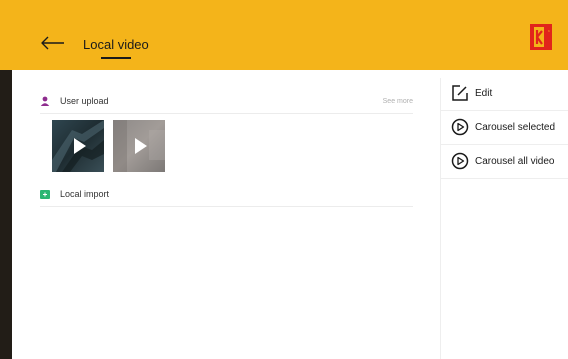 The width and height of the screenshot is (568, 359). I want to click on section-local-import: Local import, so click(226, 194).